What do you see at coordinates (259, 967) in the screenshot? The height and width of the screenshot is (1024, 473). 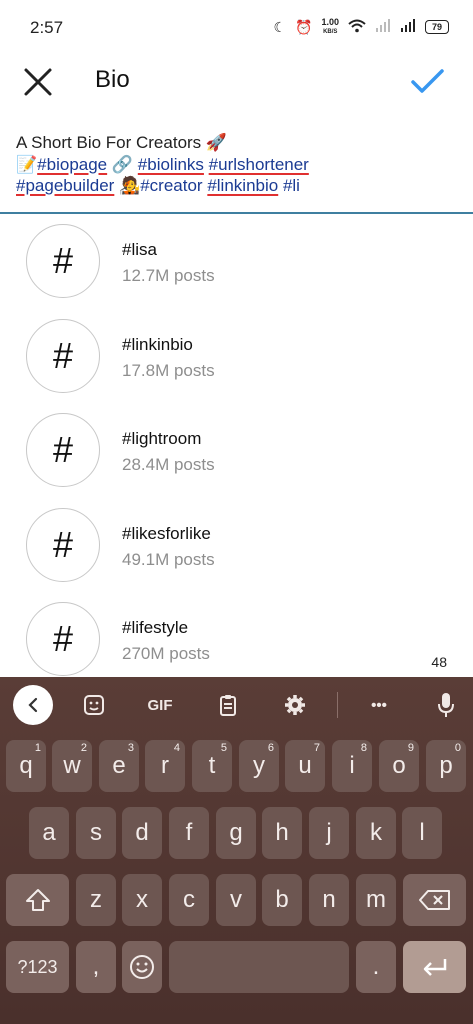 I see `spacebar` at bounding box center [259, 967].